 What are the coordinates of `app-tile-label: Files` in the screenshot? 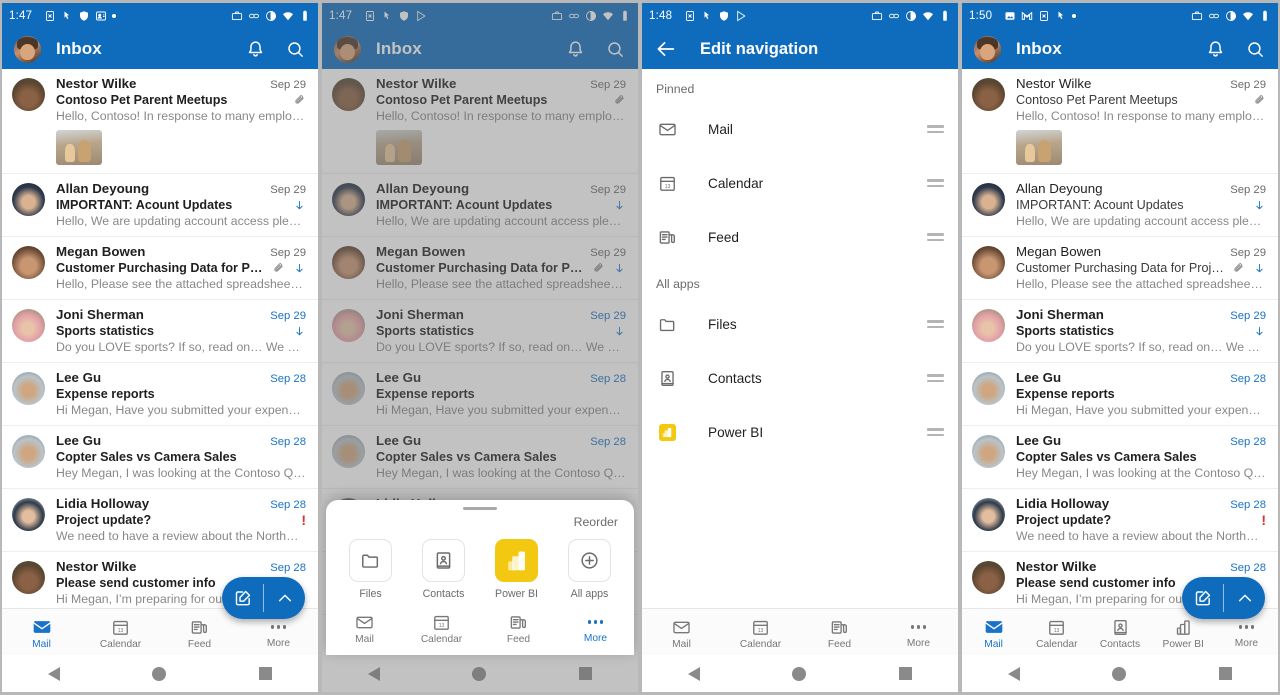 It's located at (370, 594).